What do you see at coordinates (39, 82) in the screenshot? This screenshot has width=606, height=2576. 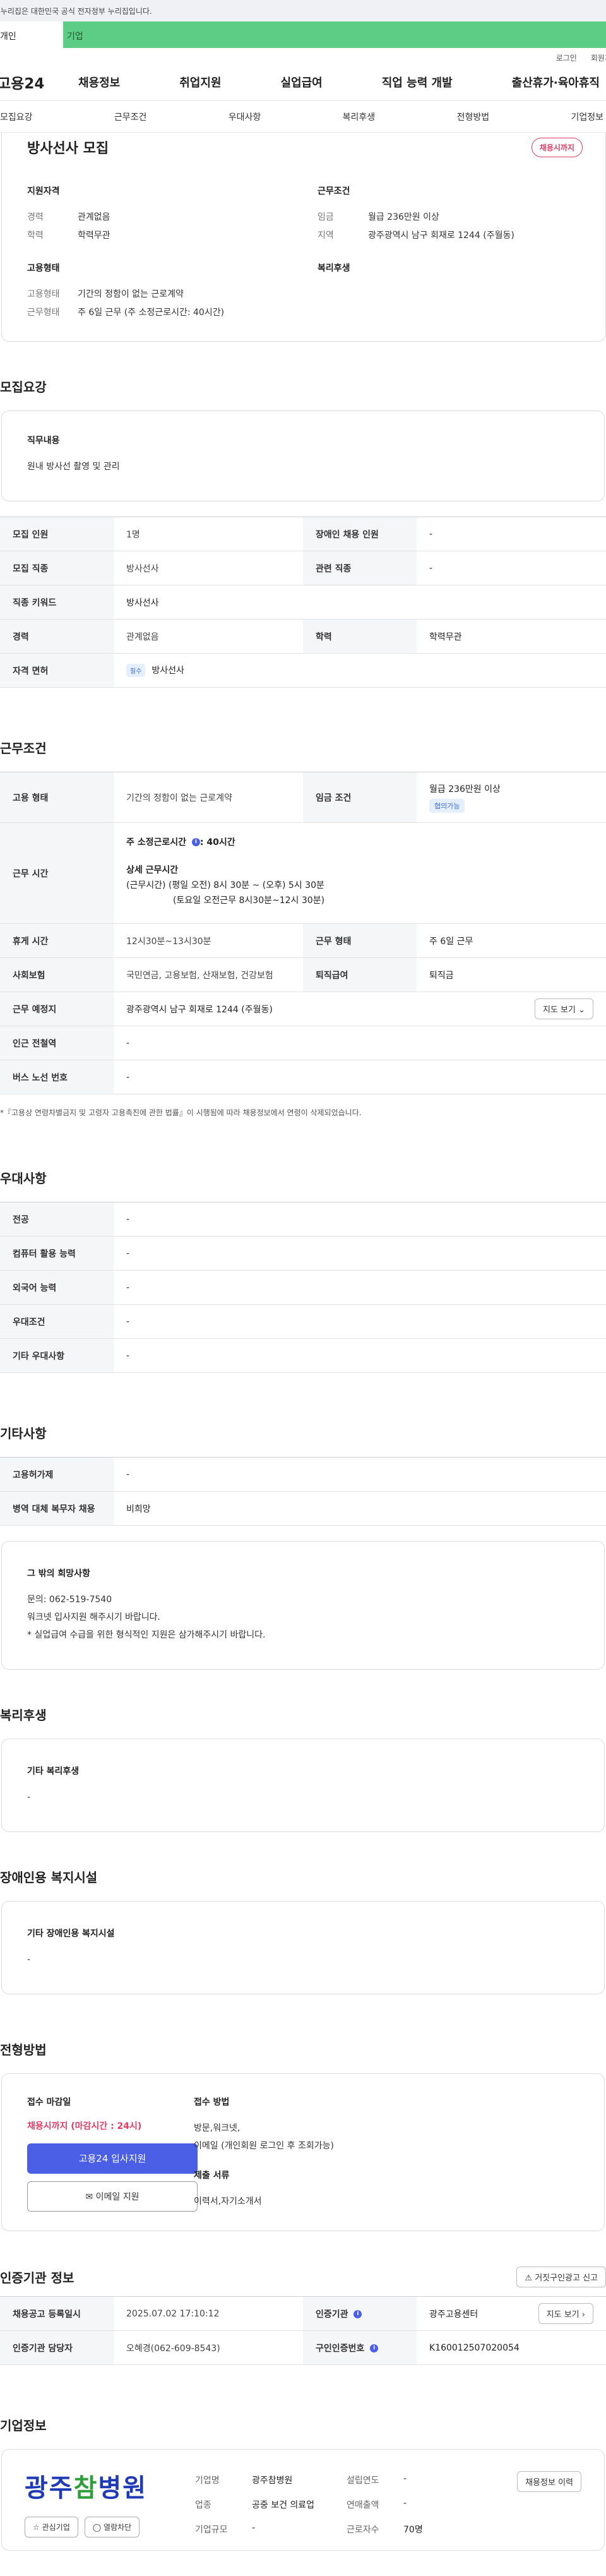 I see `site-logo: 고용24` at bounding box center [39, 82].